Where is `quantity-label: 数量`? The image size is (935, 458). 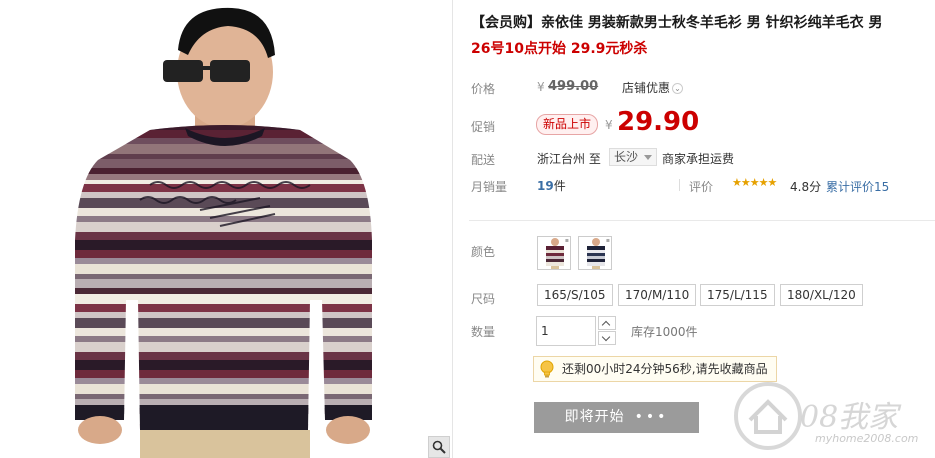
quantity-label: 数量 is located at coordinates (483, 332).